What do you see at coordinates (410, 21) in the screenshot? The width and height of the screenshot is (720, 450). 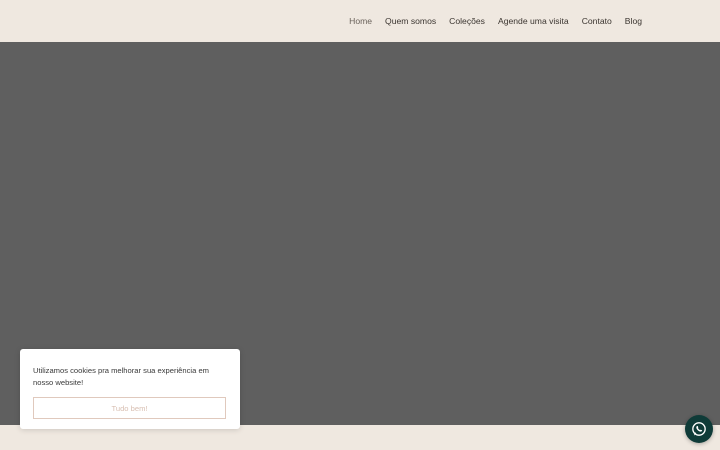 I see `nav-item-quem-somos: Quem somos` at bounding box center [410, 21].